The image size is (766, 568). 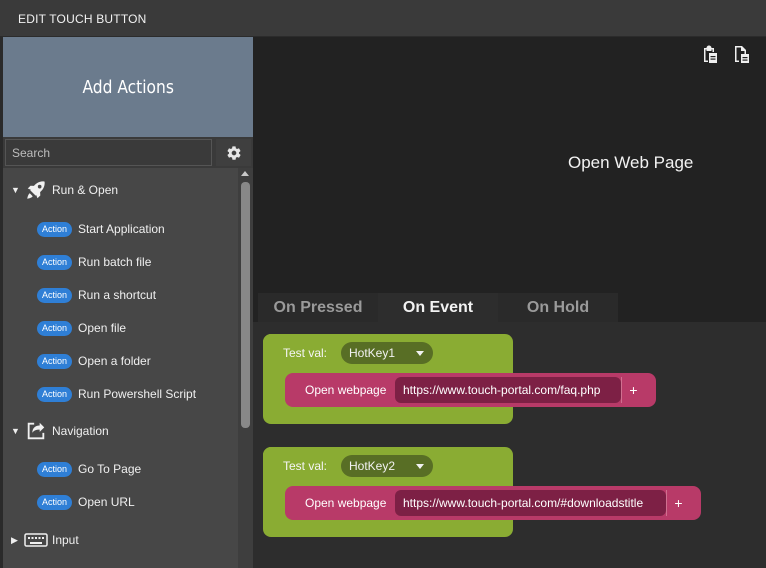 What do you see at coordinates (502, 390) in the screenshot?
I see `url-value: https://www.touch-portal.com/faq.php` at bounding box center [502, 390].